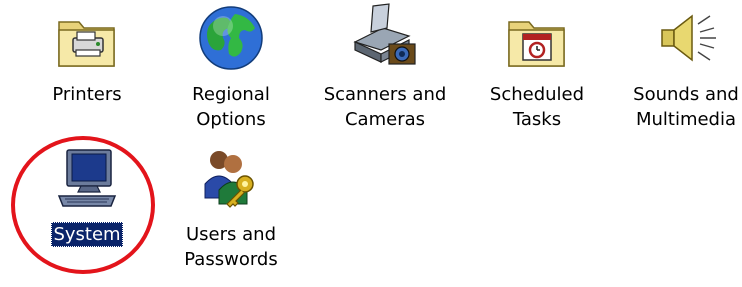  I want to click on item-label: Sounds and Multimedia, so click(686, 107).